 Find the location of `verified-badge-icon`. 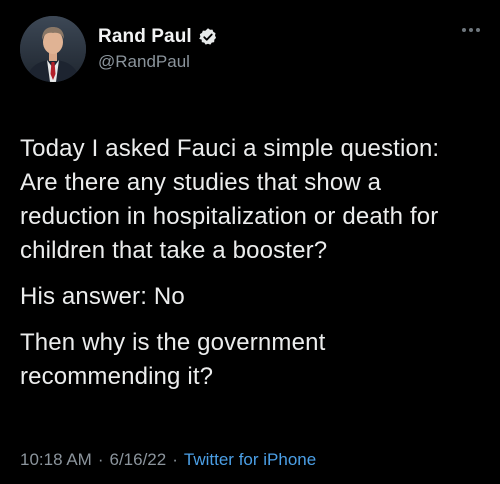

verified-badge-icon is located at coordinates (208, 37).